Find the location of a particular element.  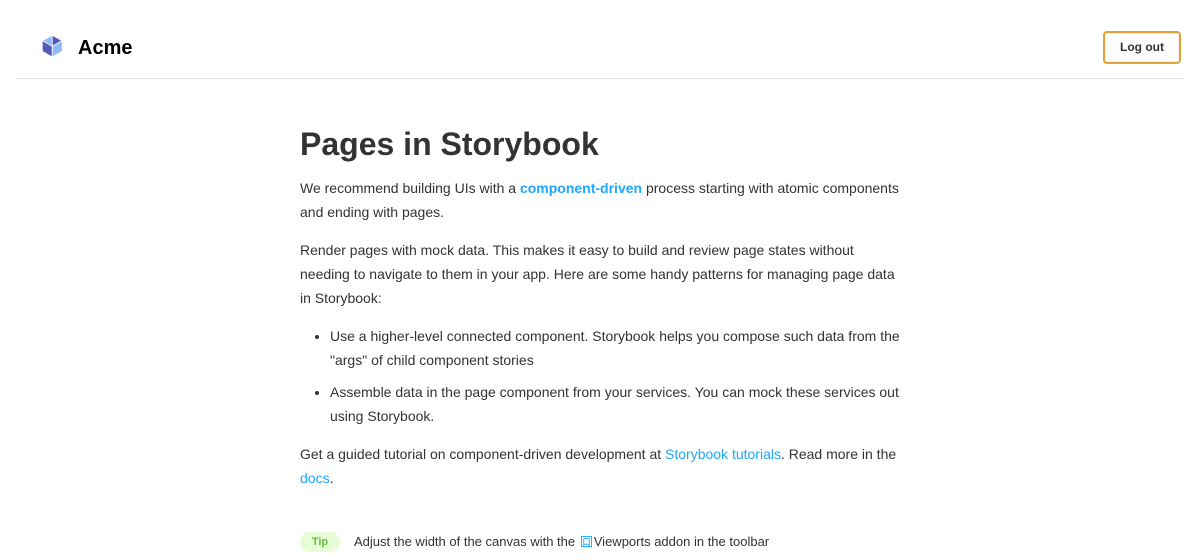

header: Acme Log out is located at coordinates (600, 47).